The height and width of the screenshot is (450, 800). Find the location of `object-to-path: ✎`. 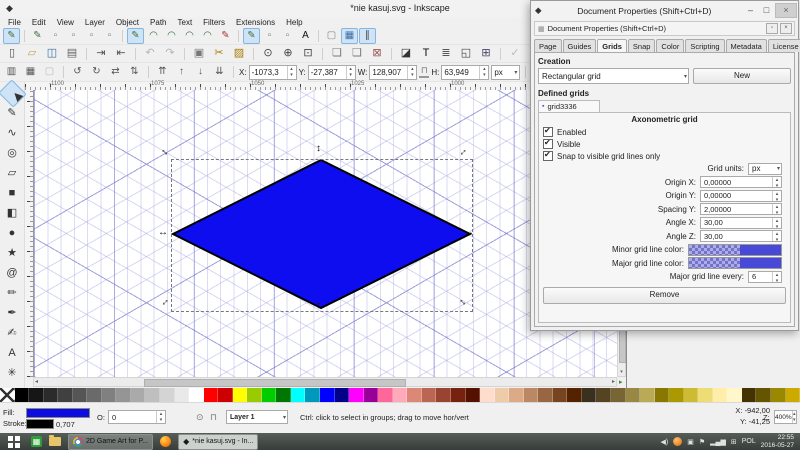

object-to-path: ✎ is located at coordinates (251, 36).